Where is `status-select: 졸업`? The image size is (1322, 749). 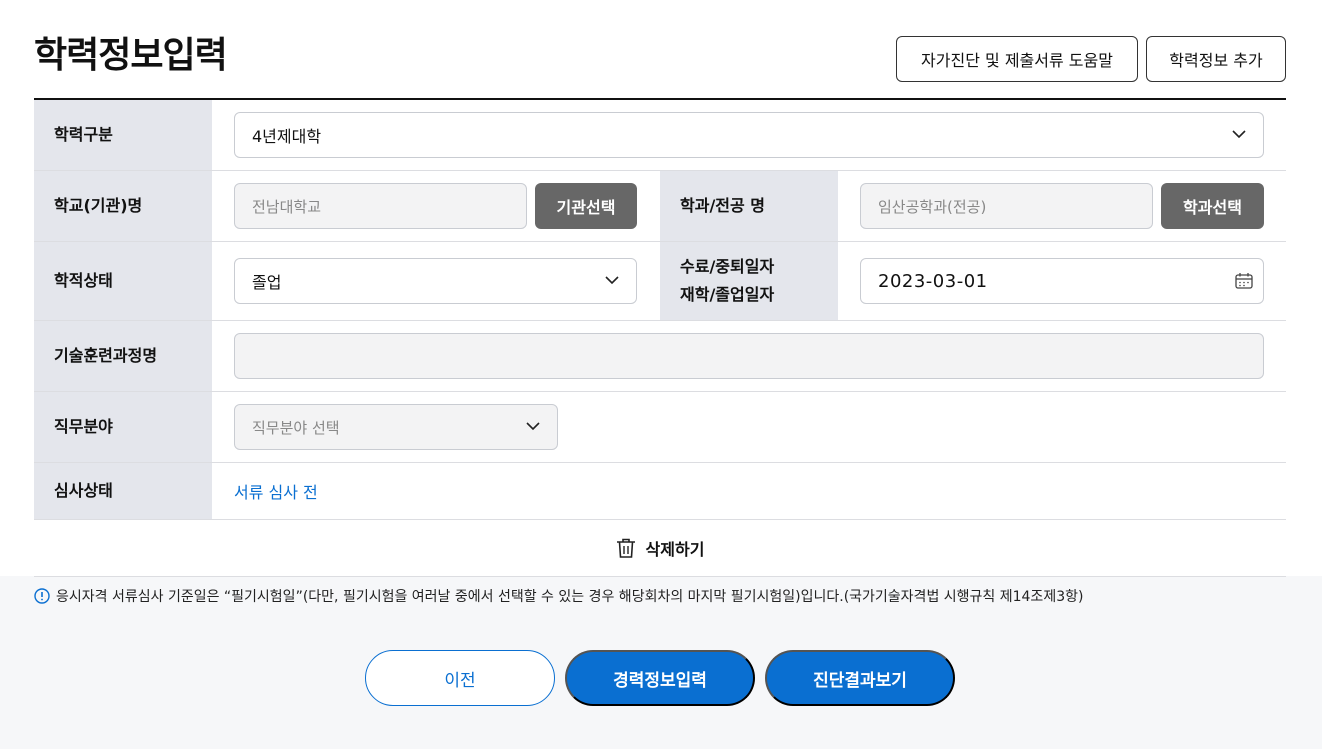 status-select: 졸업 is located at coordinates (435, 281).